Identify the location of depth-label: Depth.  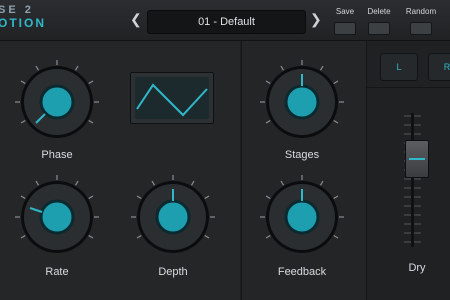
(173, 272).